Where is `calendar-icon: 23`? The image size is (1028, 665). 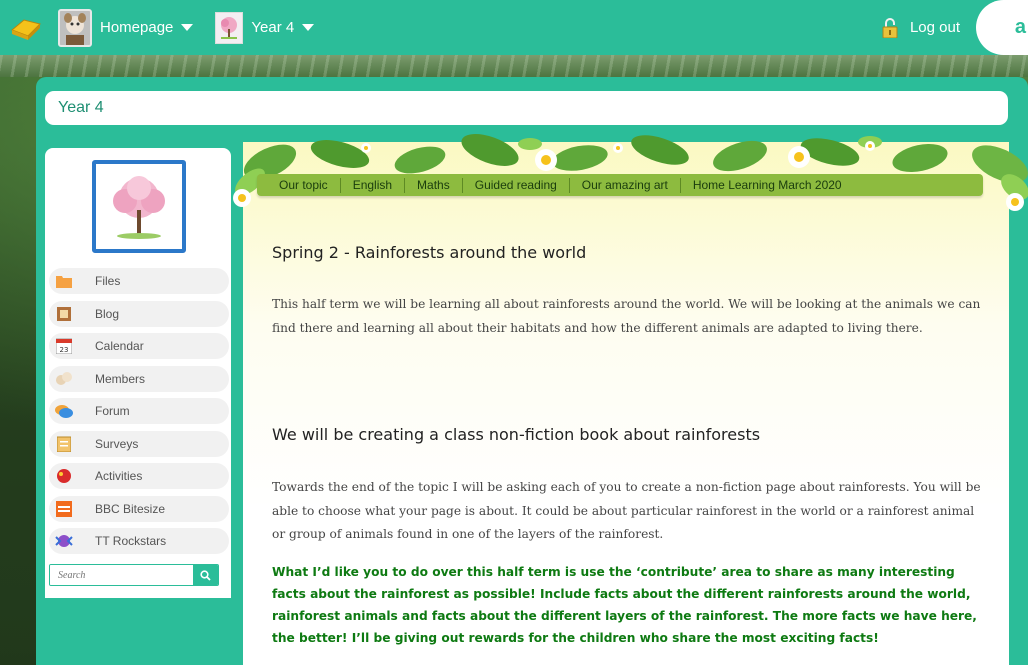 calendar-icon: 23 is located at coordinates (64, 346).